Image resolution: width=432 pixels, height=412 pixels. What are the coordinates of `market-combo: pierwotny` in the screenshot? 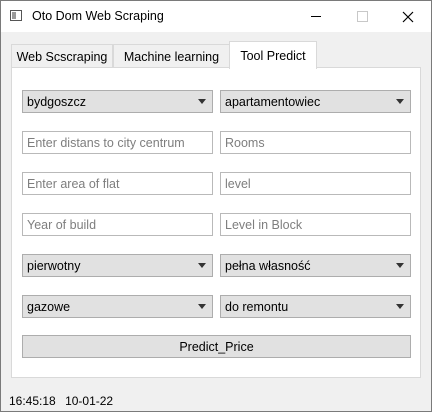 It's located at (117, 265).